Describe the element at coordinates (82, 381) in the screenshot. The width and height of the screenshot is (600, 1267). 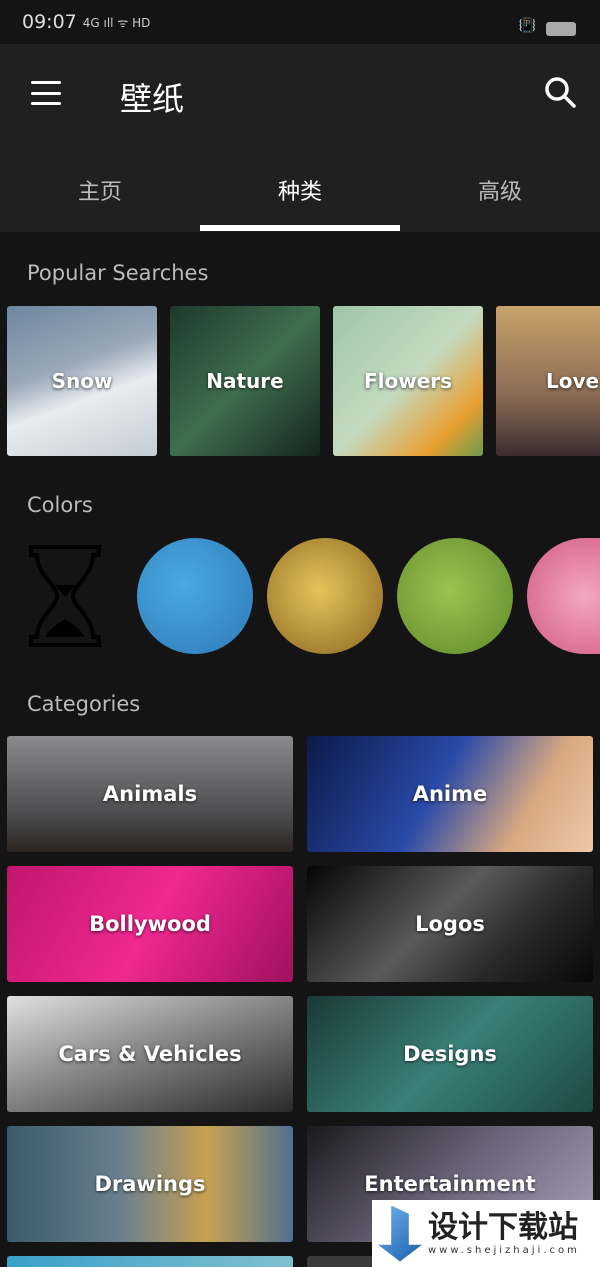
I see `popular-tile-snow: Snow` at that location.